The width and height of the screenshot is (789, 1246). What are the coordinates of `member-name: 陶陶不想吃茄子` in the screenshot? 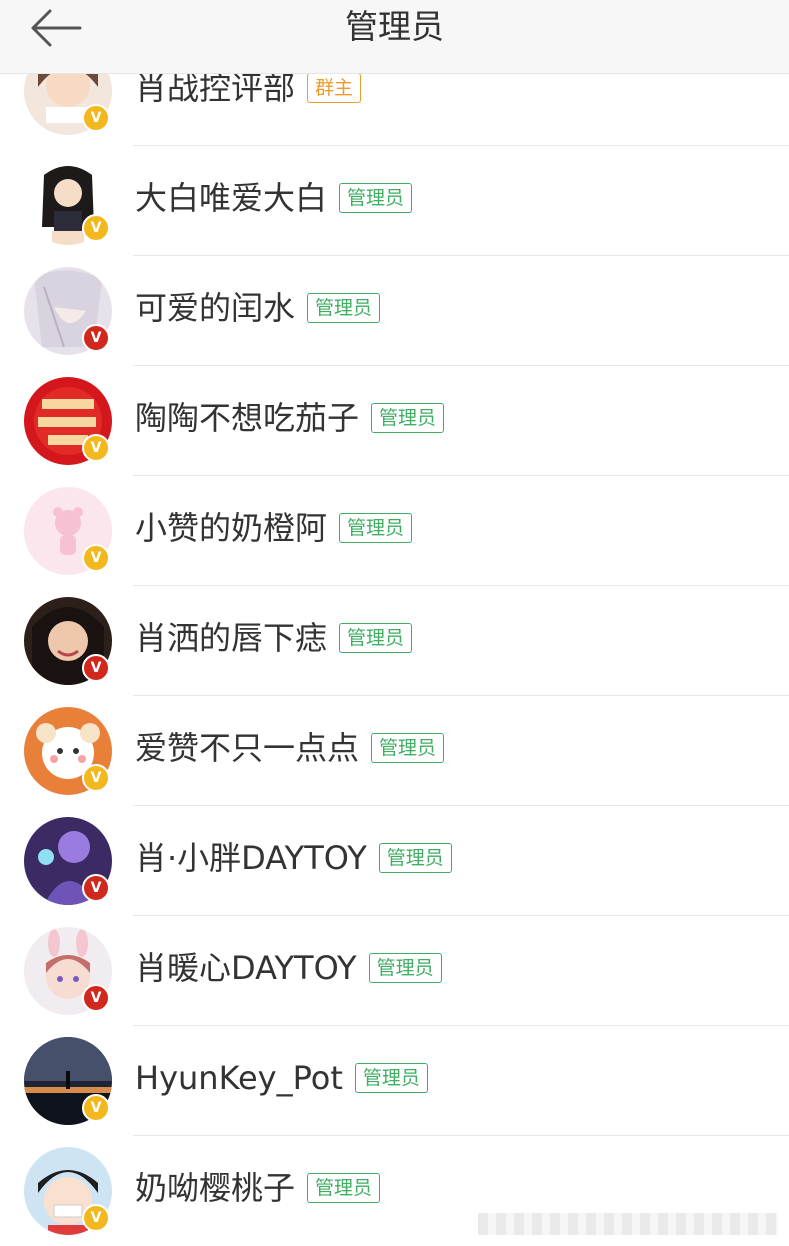 It's located at (247, 418).